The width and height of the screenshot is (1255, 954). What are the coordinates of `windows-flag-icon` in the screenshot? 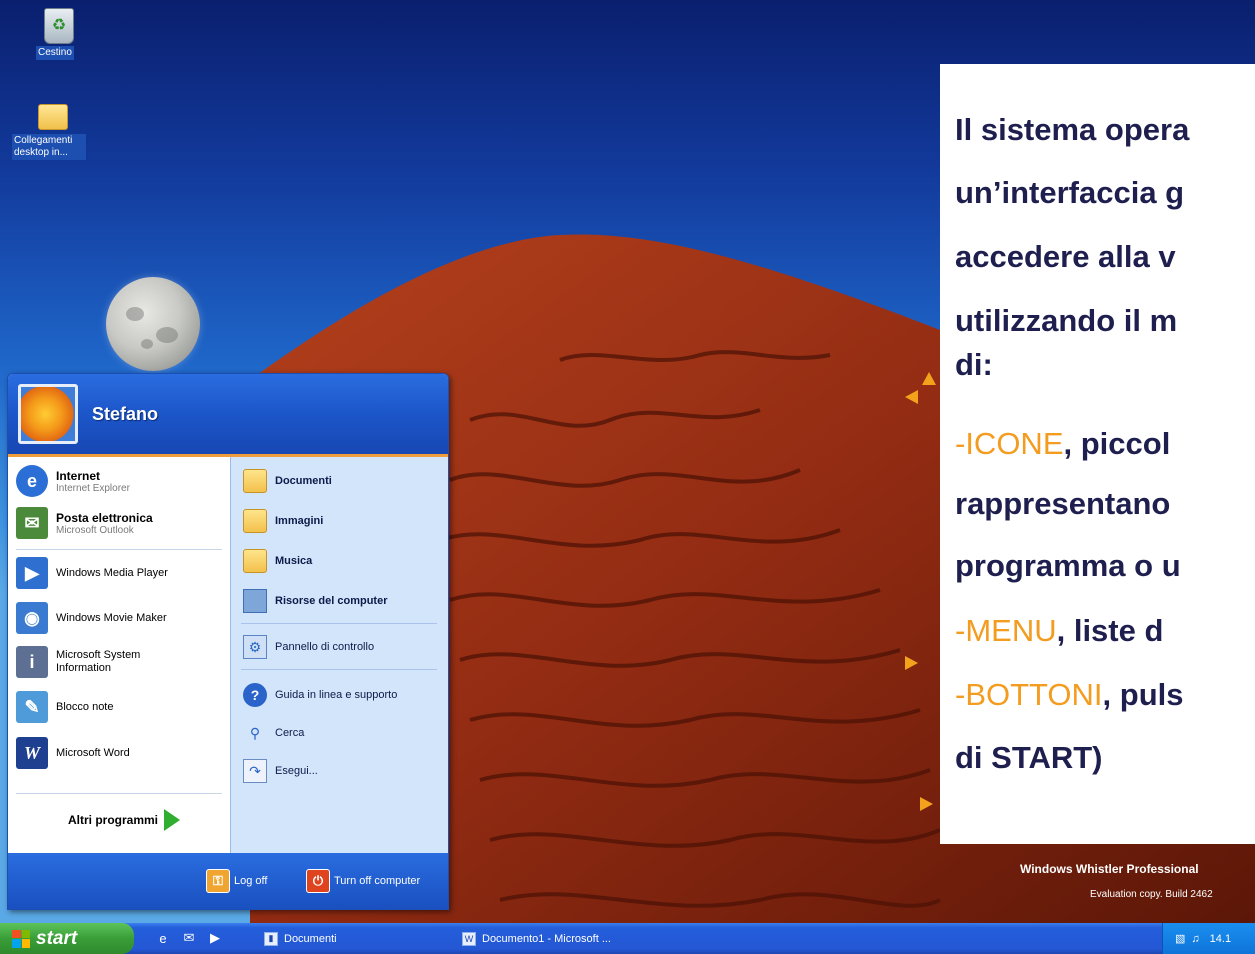 It's located at (21, 938).